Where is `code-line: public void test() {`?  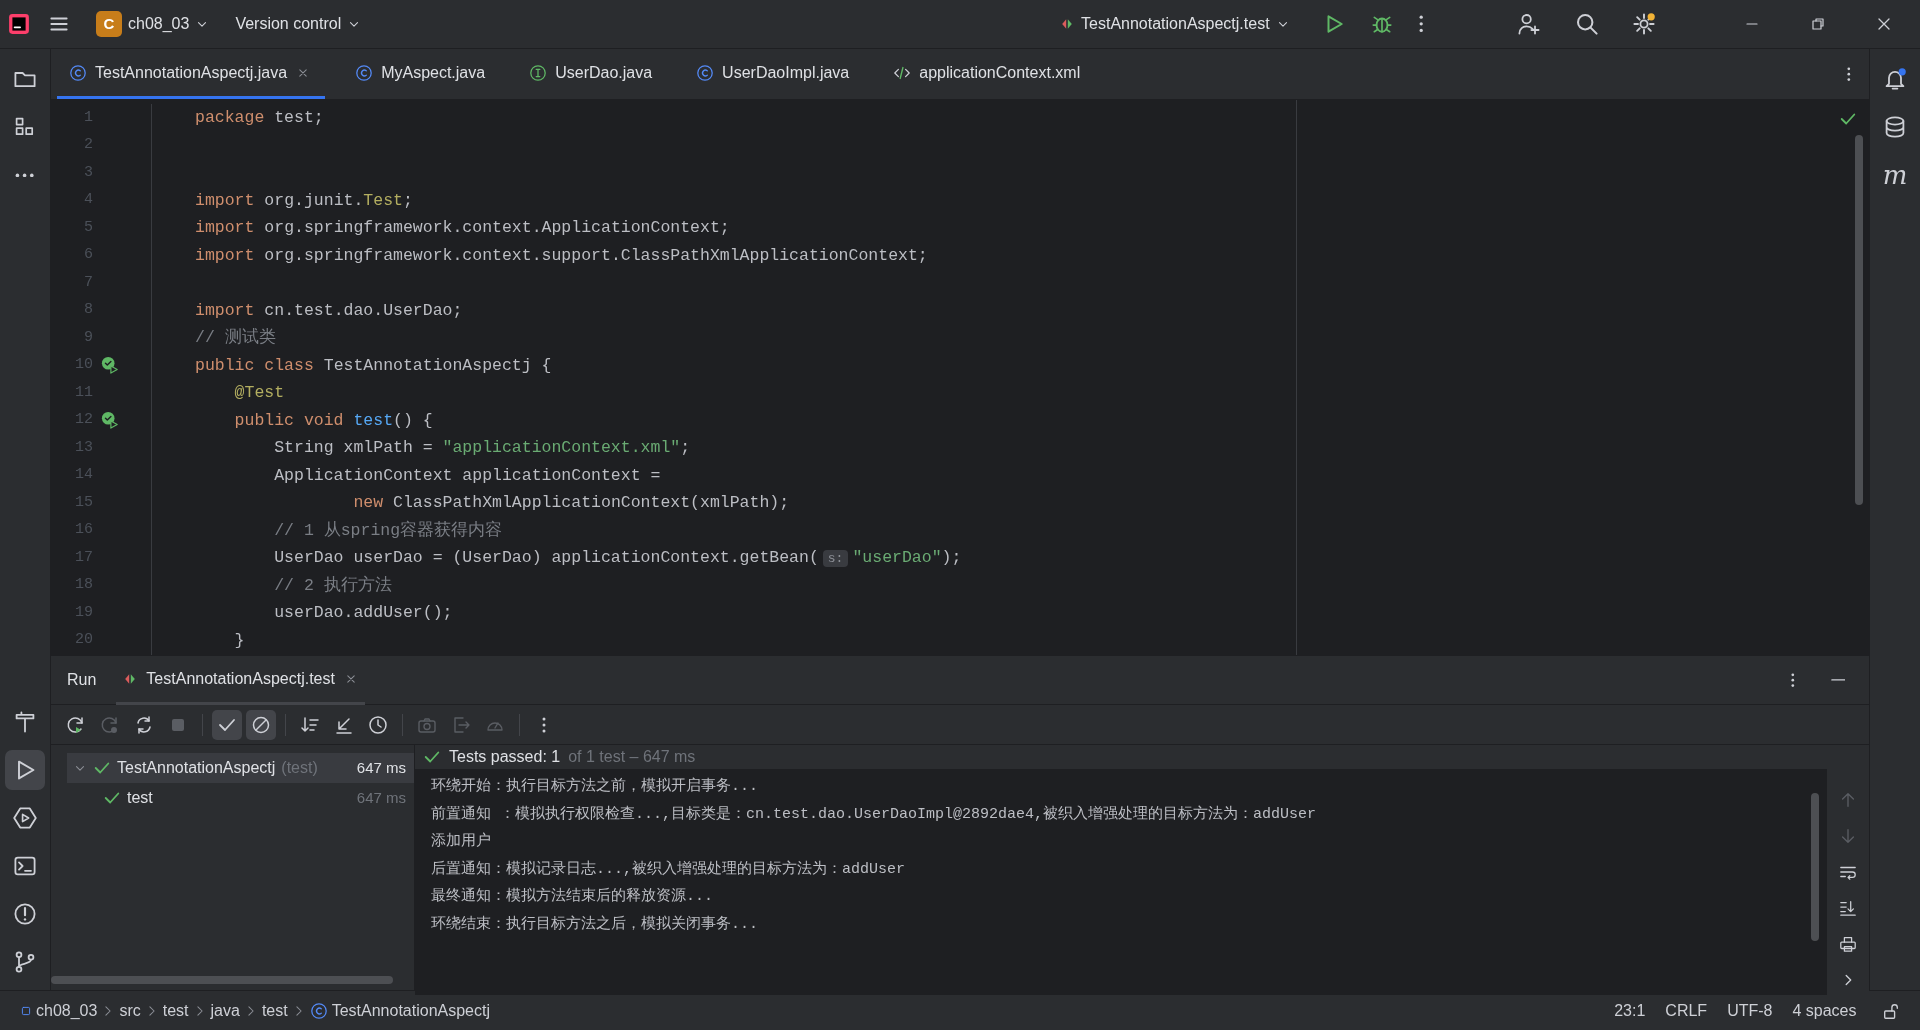 code-line: public void test() { is located at coordinates (333, 420).